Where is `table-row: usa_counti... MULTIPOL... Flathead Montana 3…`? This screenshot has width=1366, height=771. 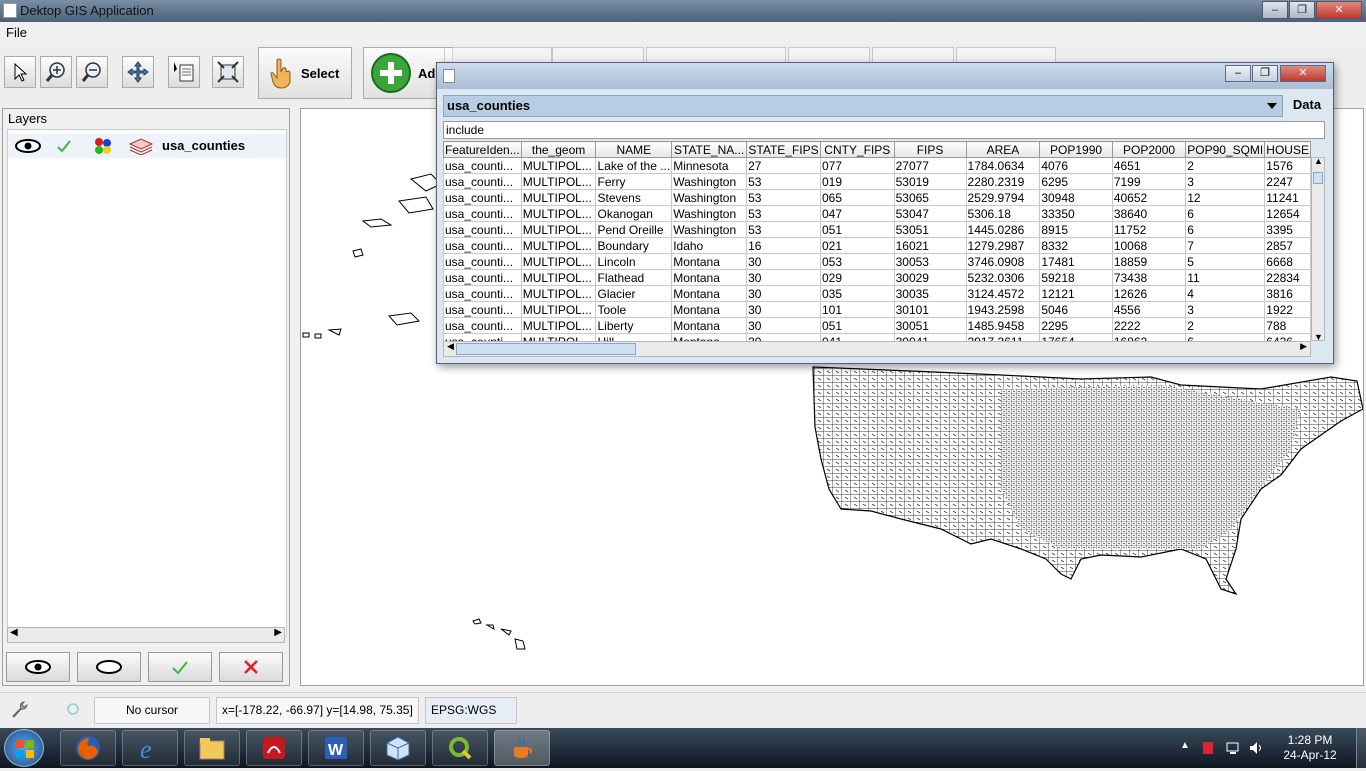 table-row: usa_counti... MULTIPOL... Flathead Montana 3… is located at coordinates (877, 277).